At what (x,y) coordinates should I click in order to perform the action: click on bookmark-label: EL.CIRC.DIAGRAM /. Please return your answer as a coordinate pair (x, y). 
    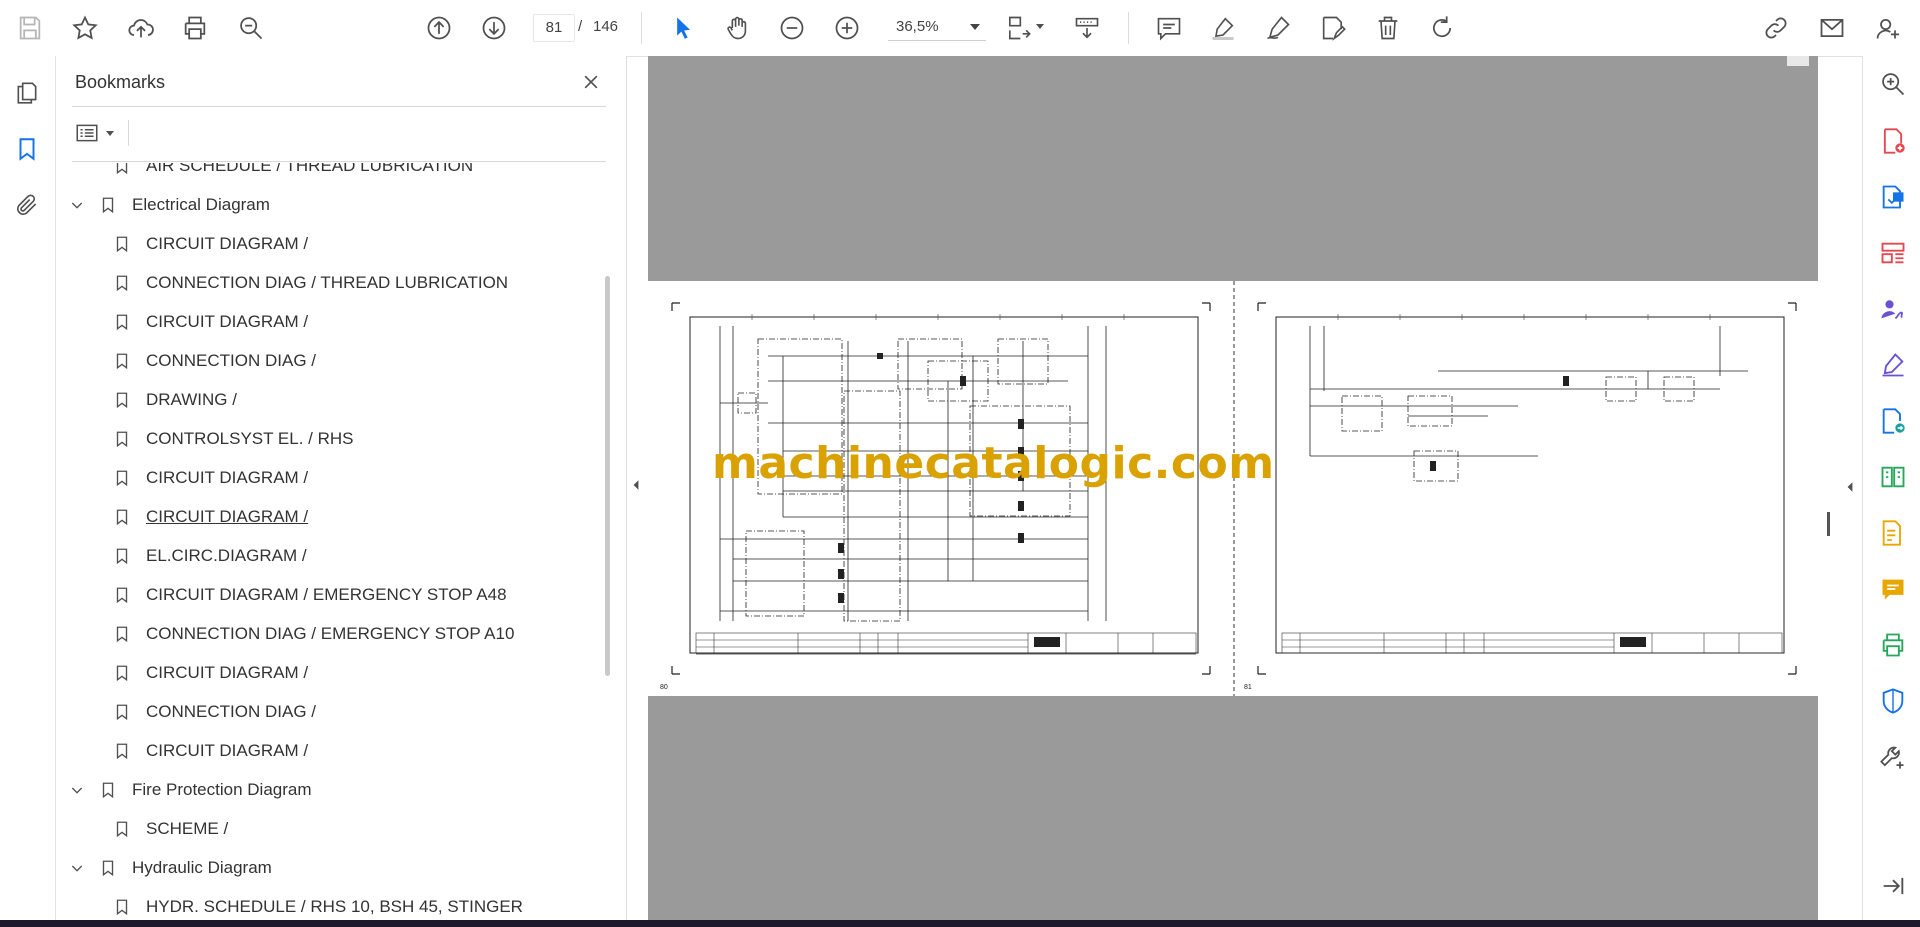
    Looking at the image, I should click on (226, 555).